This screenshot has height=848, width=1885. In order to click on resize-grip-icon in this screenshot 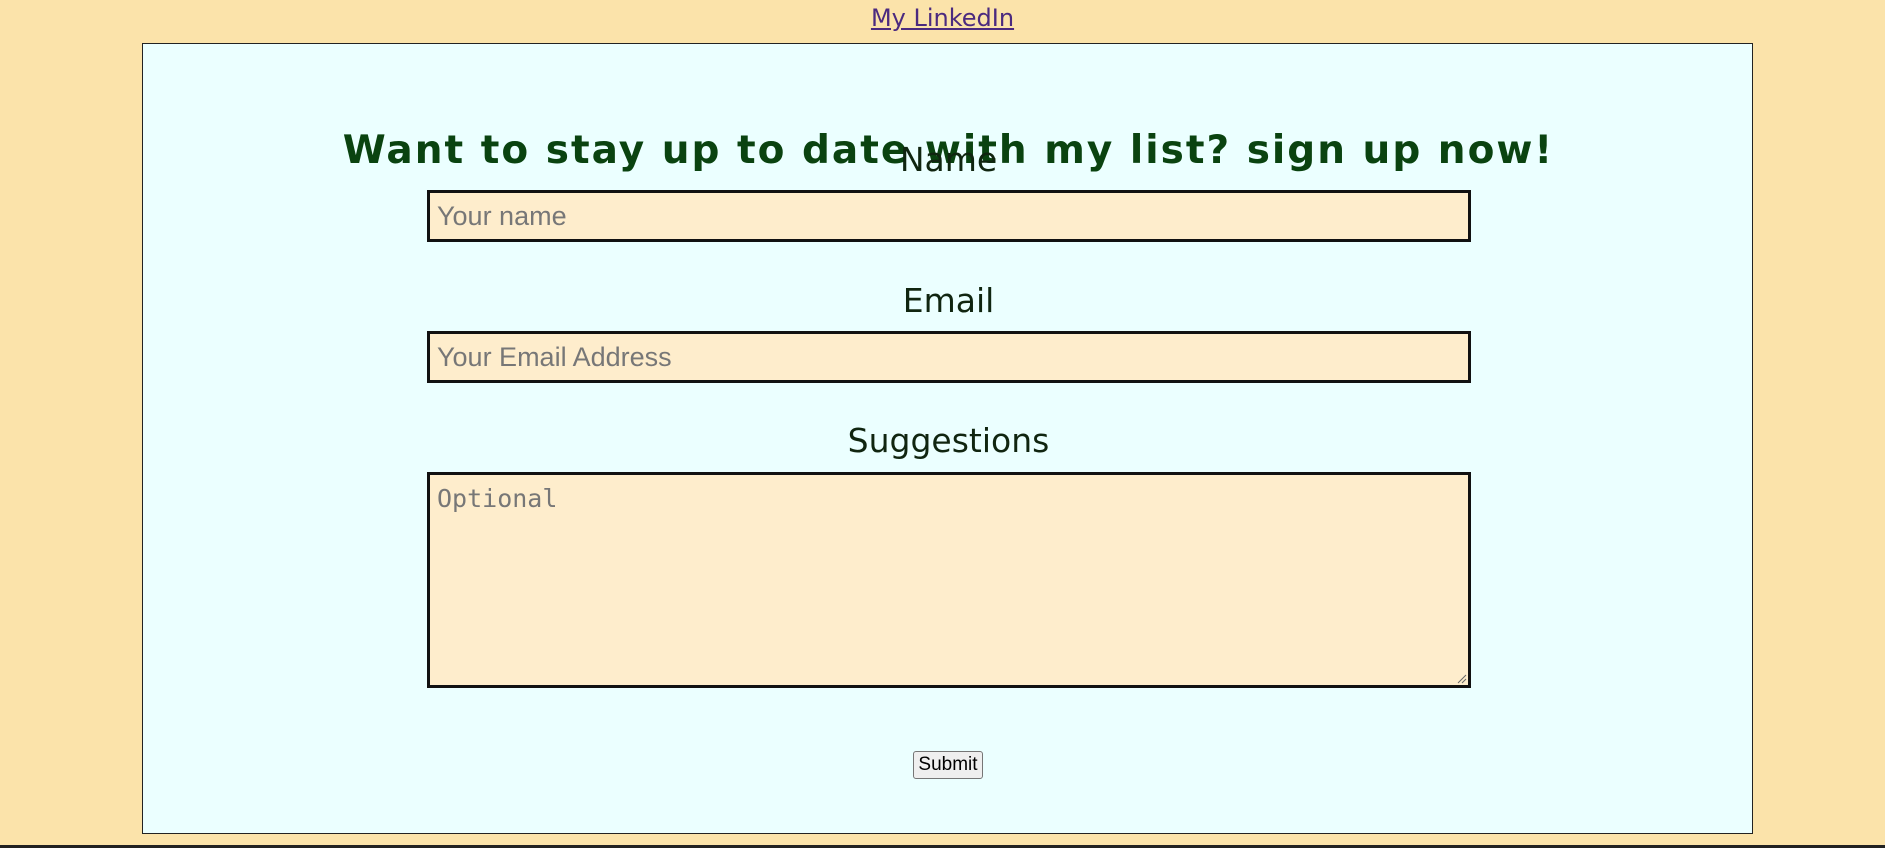, I will do `click(1462, 679)`.